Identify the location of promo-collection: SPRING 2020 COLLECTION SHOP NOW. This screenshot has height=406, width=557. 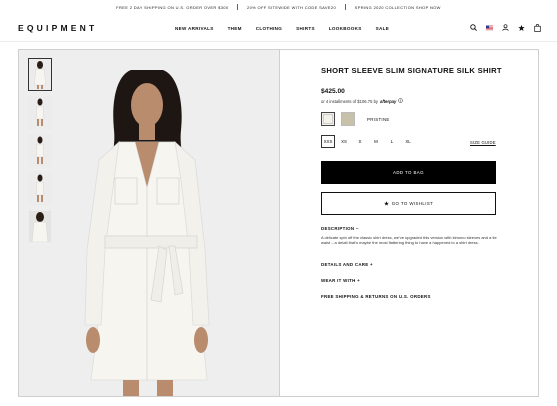
(398, 7).